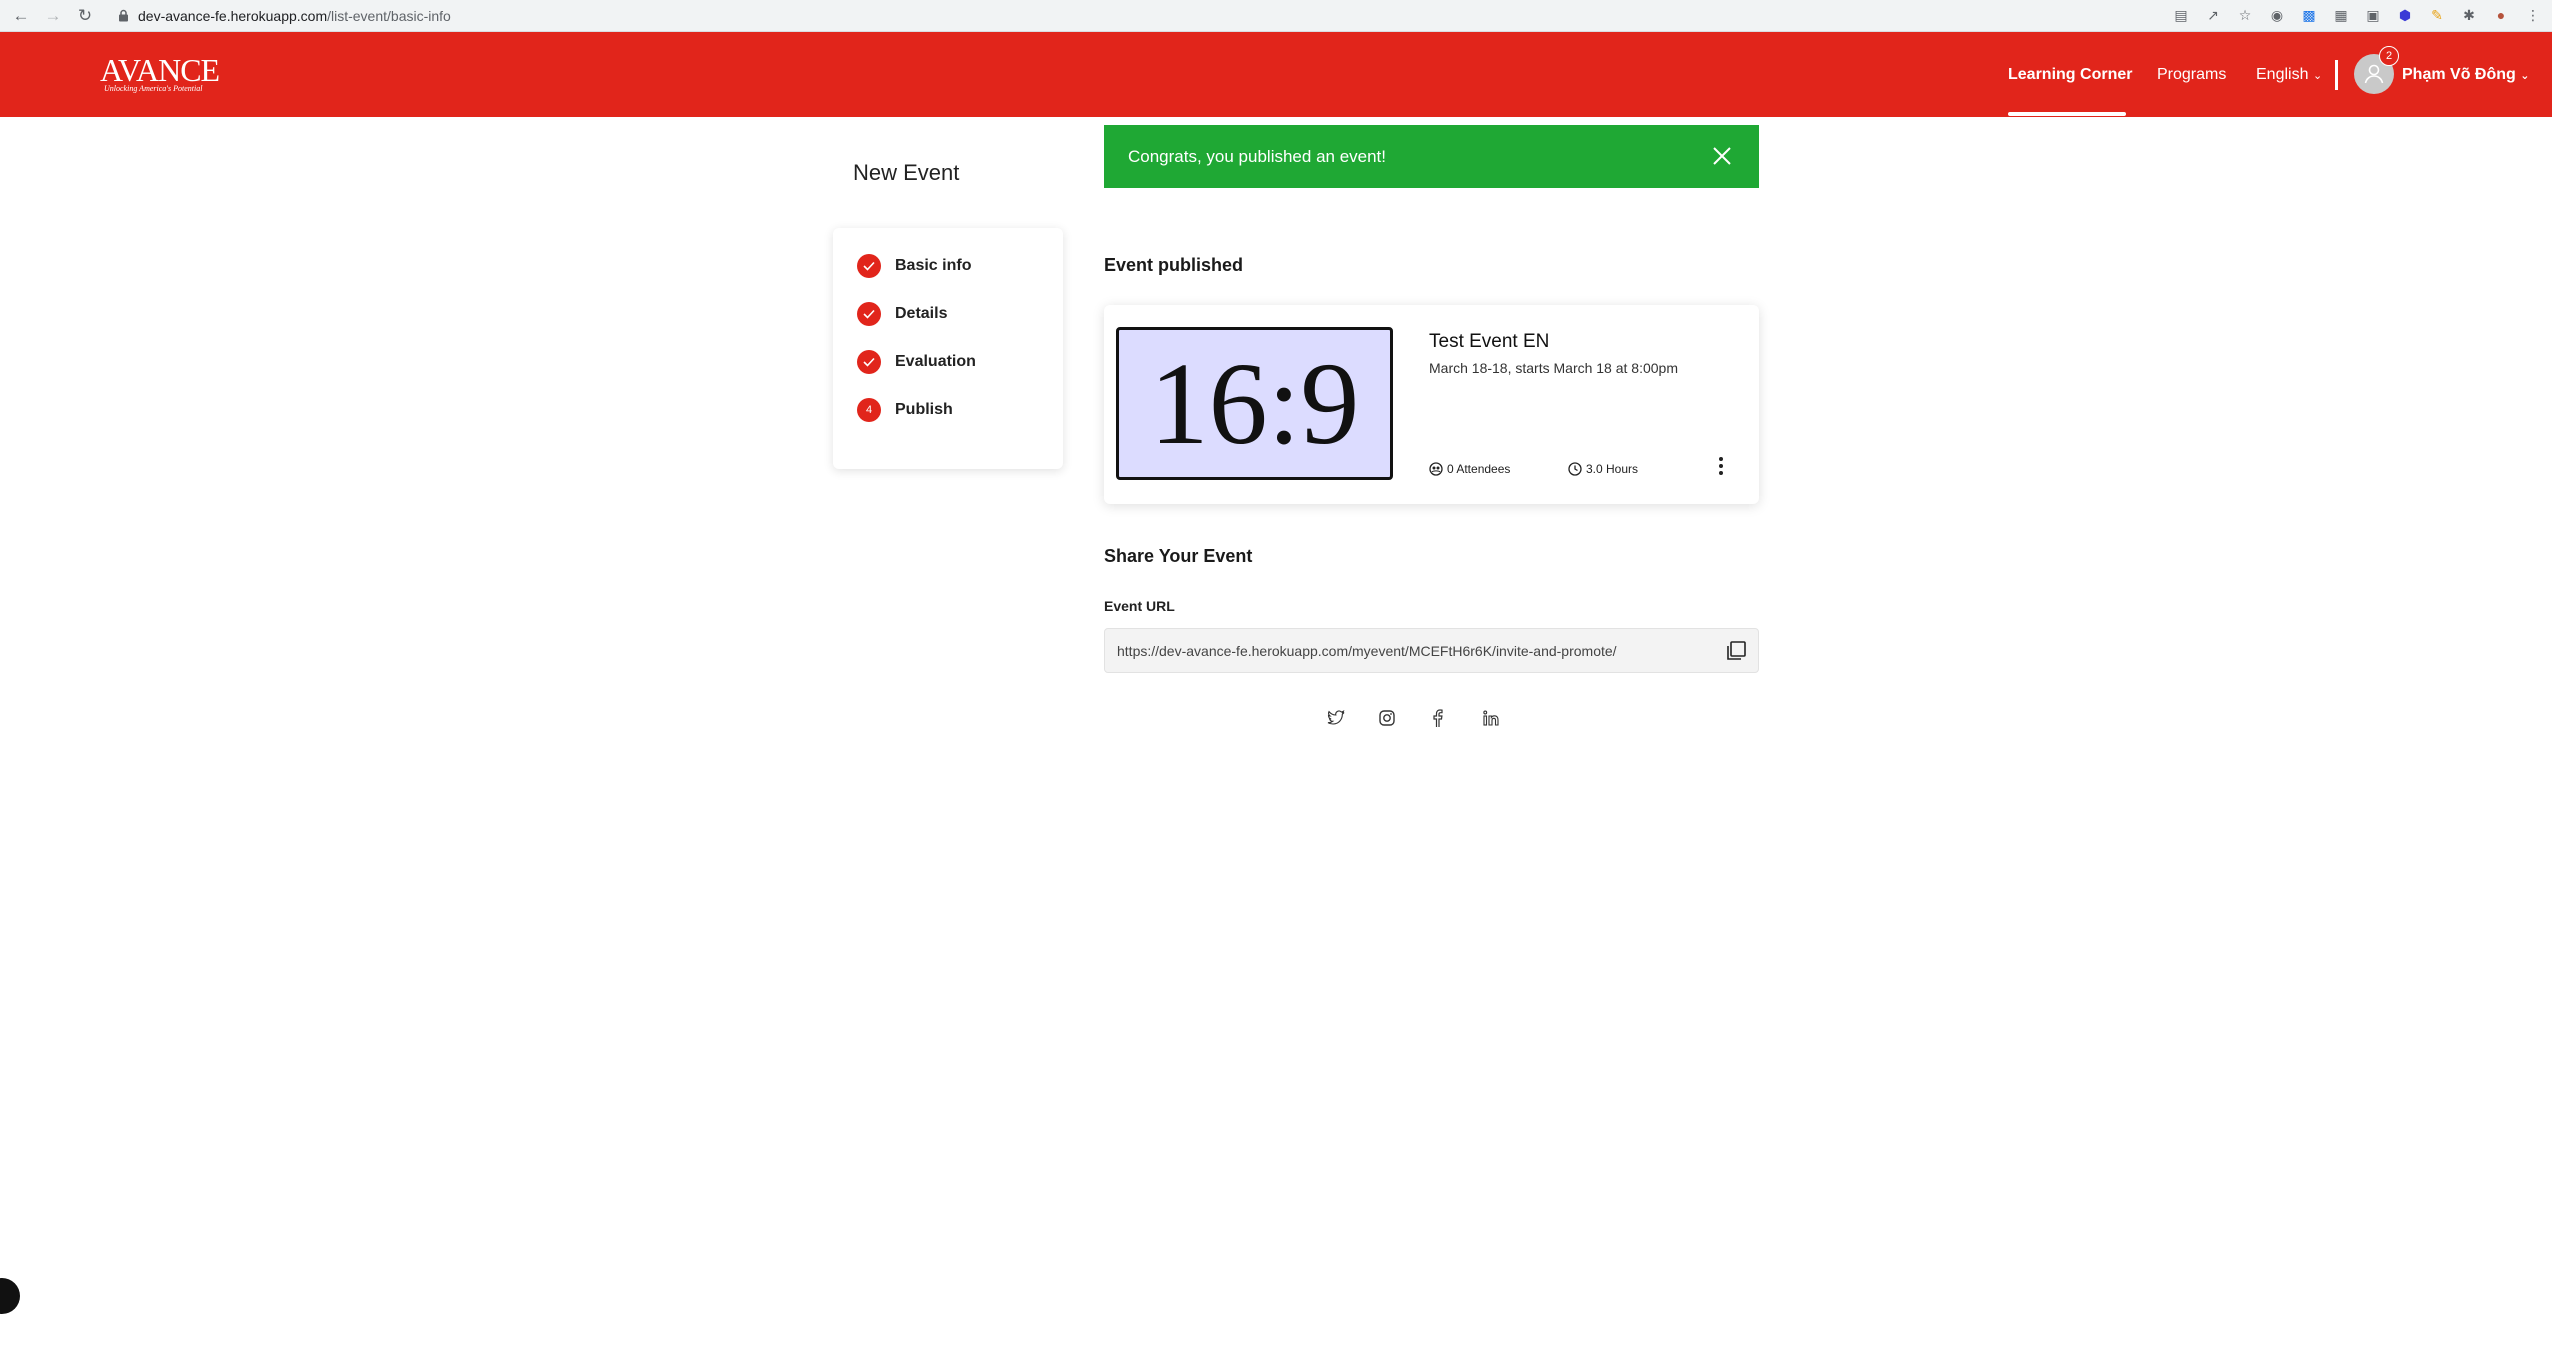  What do you see at coordinates (2309, 15) in the screenshot?
I see `extension-translate-icon: ▩` at bounding box center [2309, 15].